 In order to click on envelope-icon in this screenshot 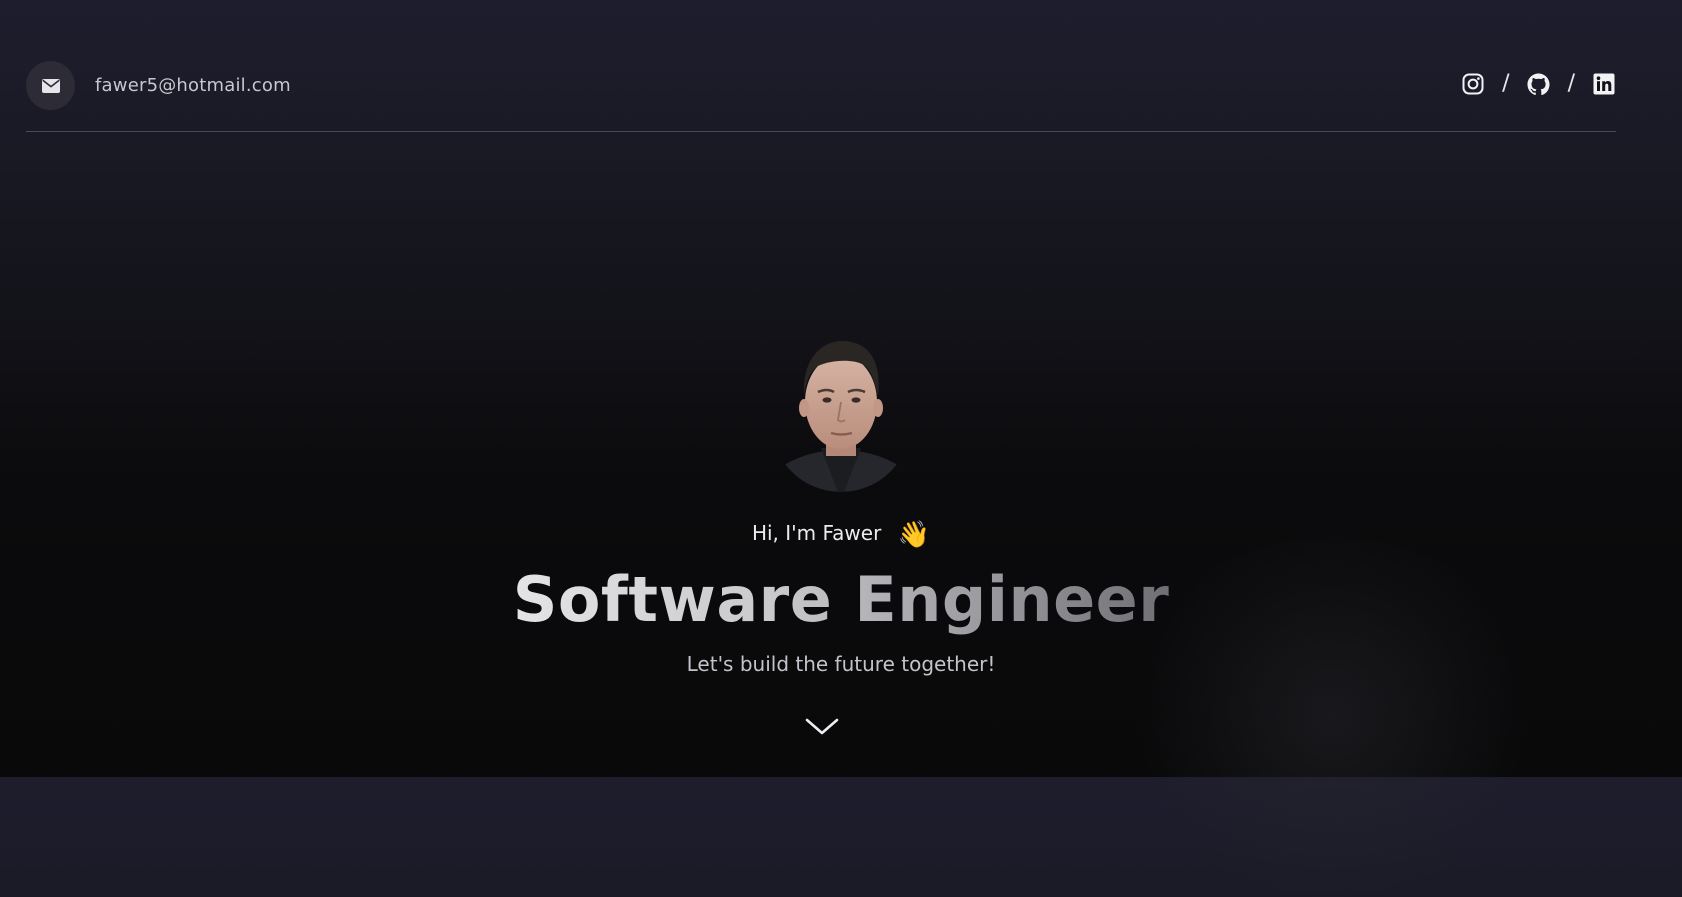, I will do `click(50, 85)`.